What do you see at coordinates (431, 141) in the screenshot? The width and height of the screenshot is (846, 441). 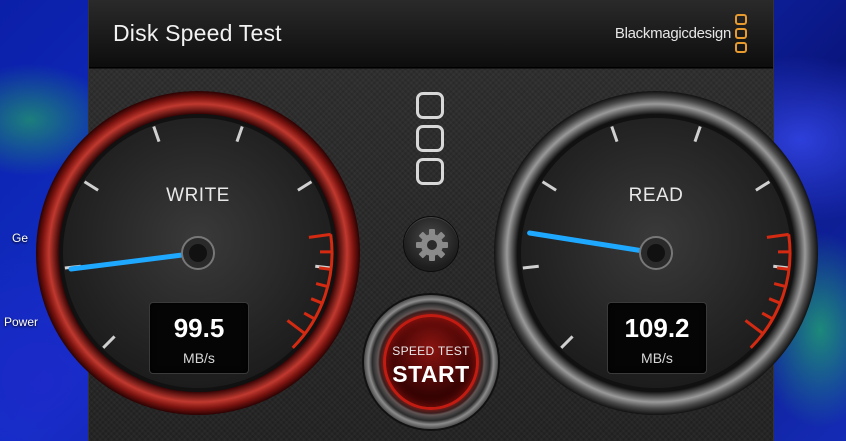 I see `blackmagic-logo-icon` at bounding box center [431, 141].